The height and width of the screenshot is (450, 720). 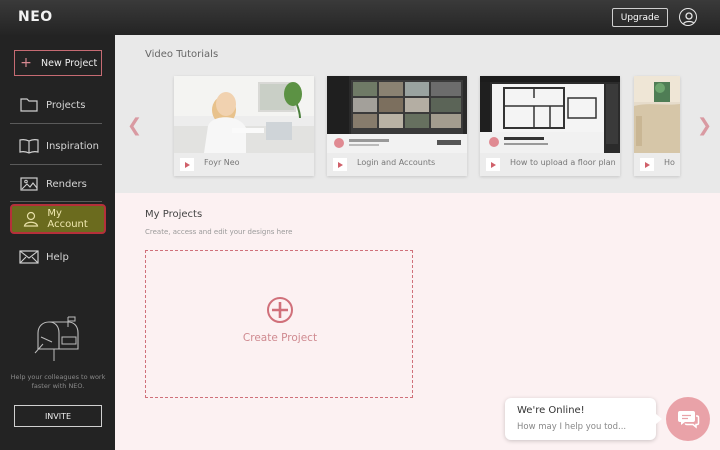 What do you see at coordinates (58, 416) in the screenshot?
I see `invite-button: INVITE` at bounding box center [58, 416].